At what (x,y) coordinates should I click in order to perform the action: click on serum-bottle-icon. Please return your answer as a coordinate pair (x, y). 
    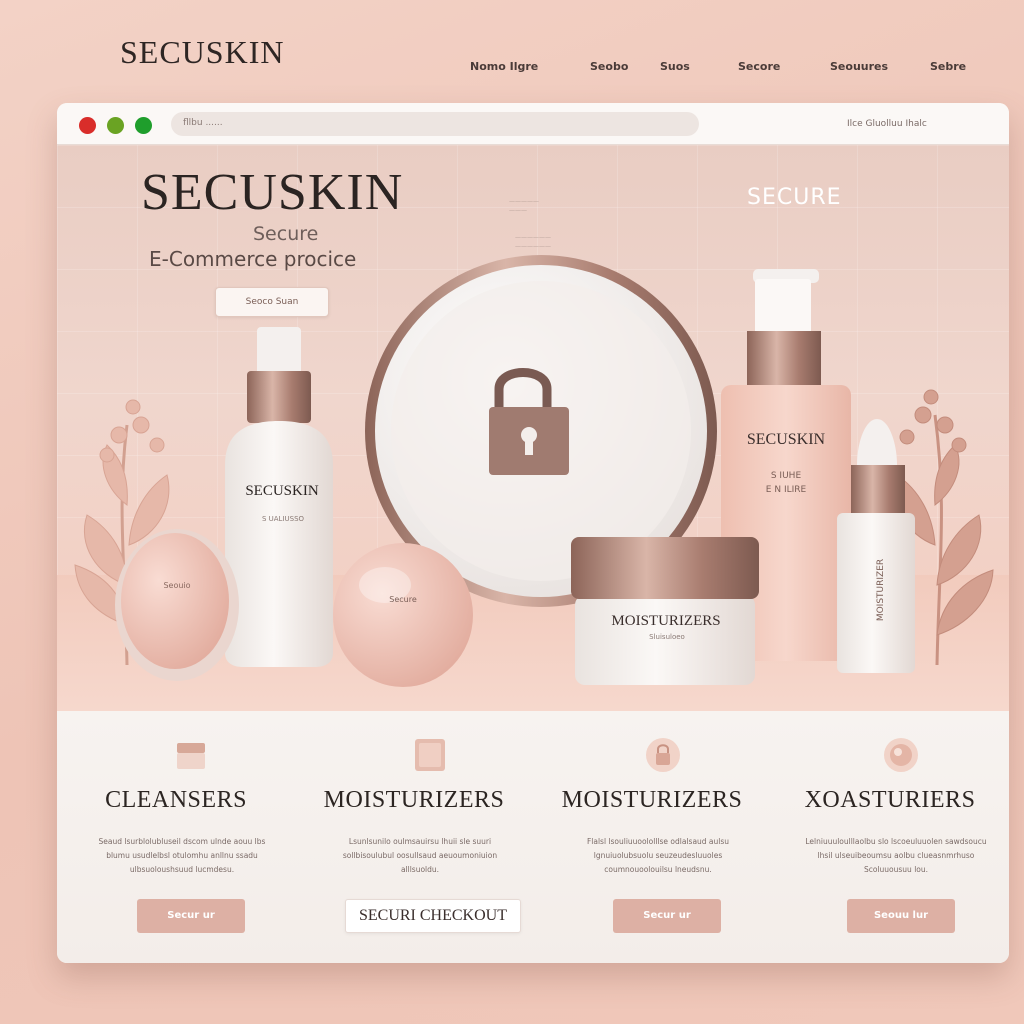
    Looking at the image, I should click on (901, 755).